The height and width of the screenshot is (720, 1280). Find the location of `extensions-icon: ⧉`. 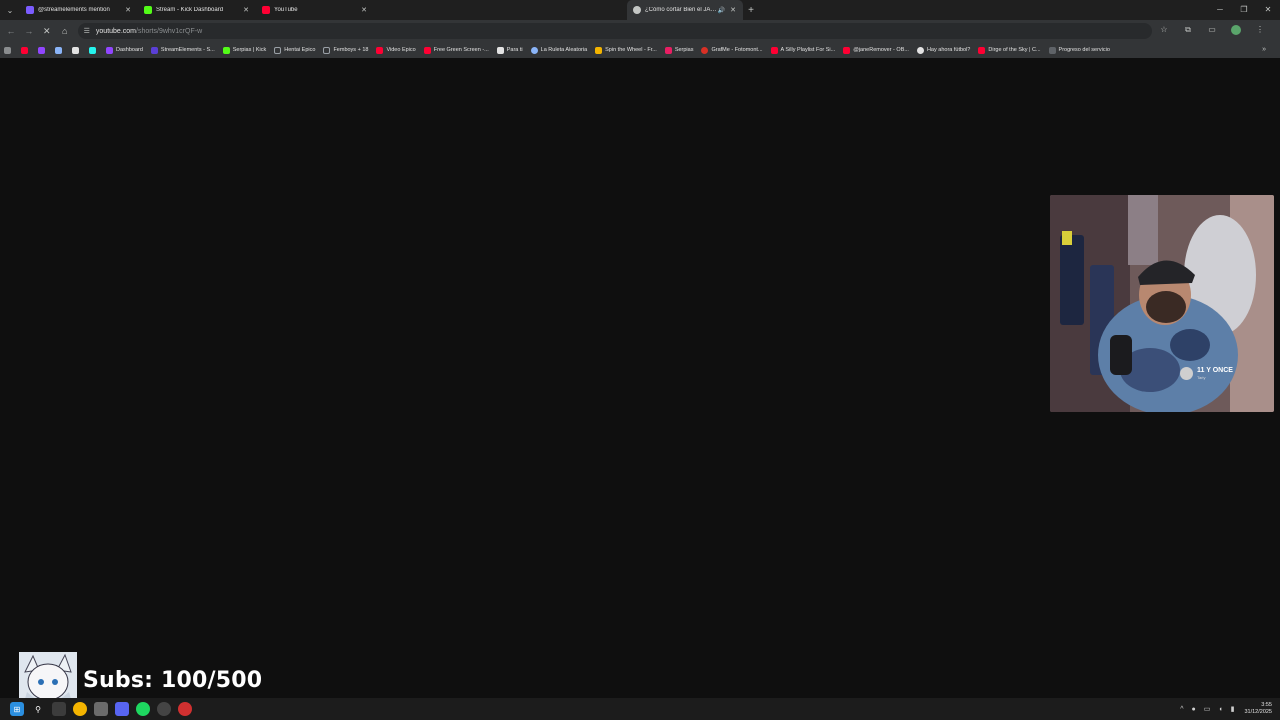

extensions-icon: ⧉ is located at coordinates (1188, 31).